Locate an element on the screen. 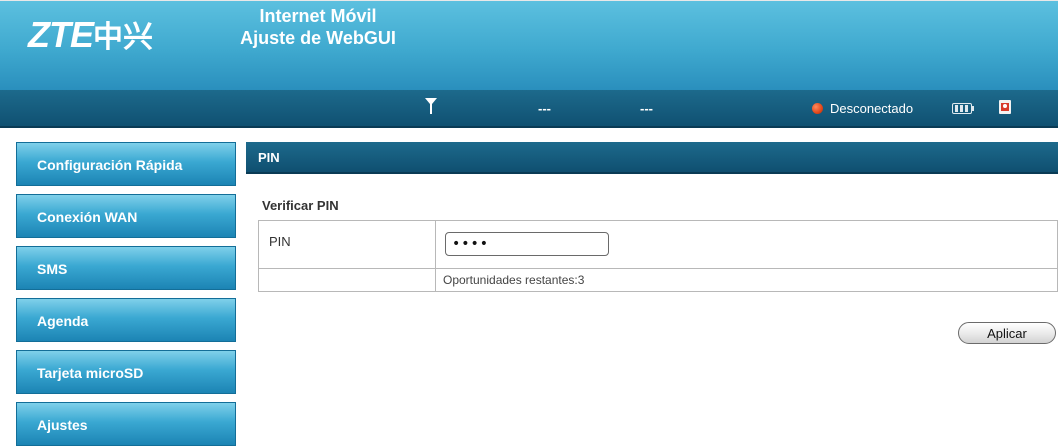 The height and width of the screenshot is (447, 1058). remaining-attempts-row: Oportunidades restantes:3 is located at coordinates (658, 280).